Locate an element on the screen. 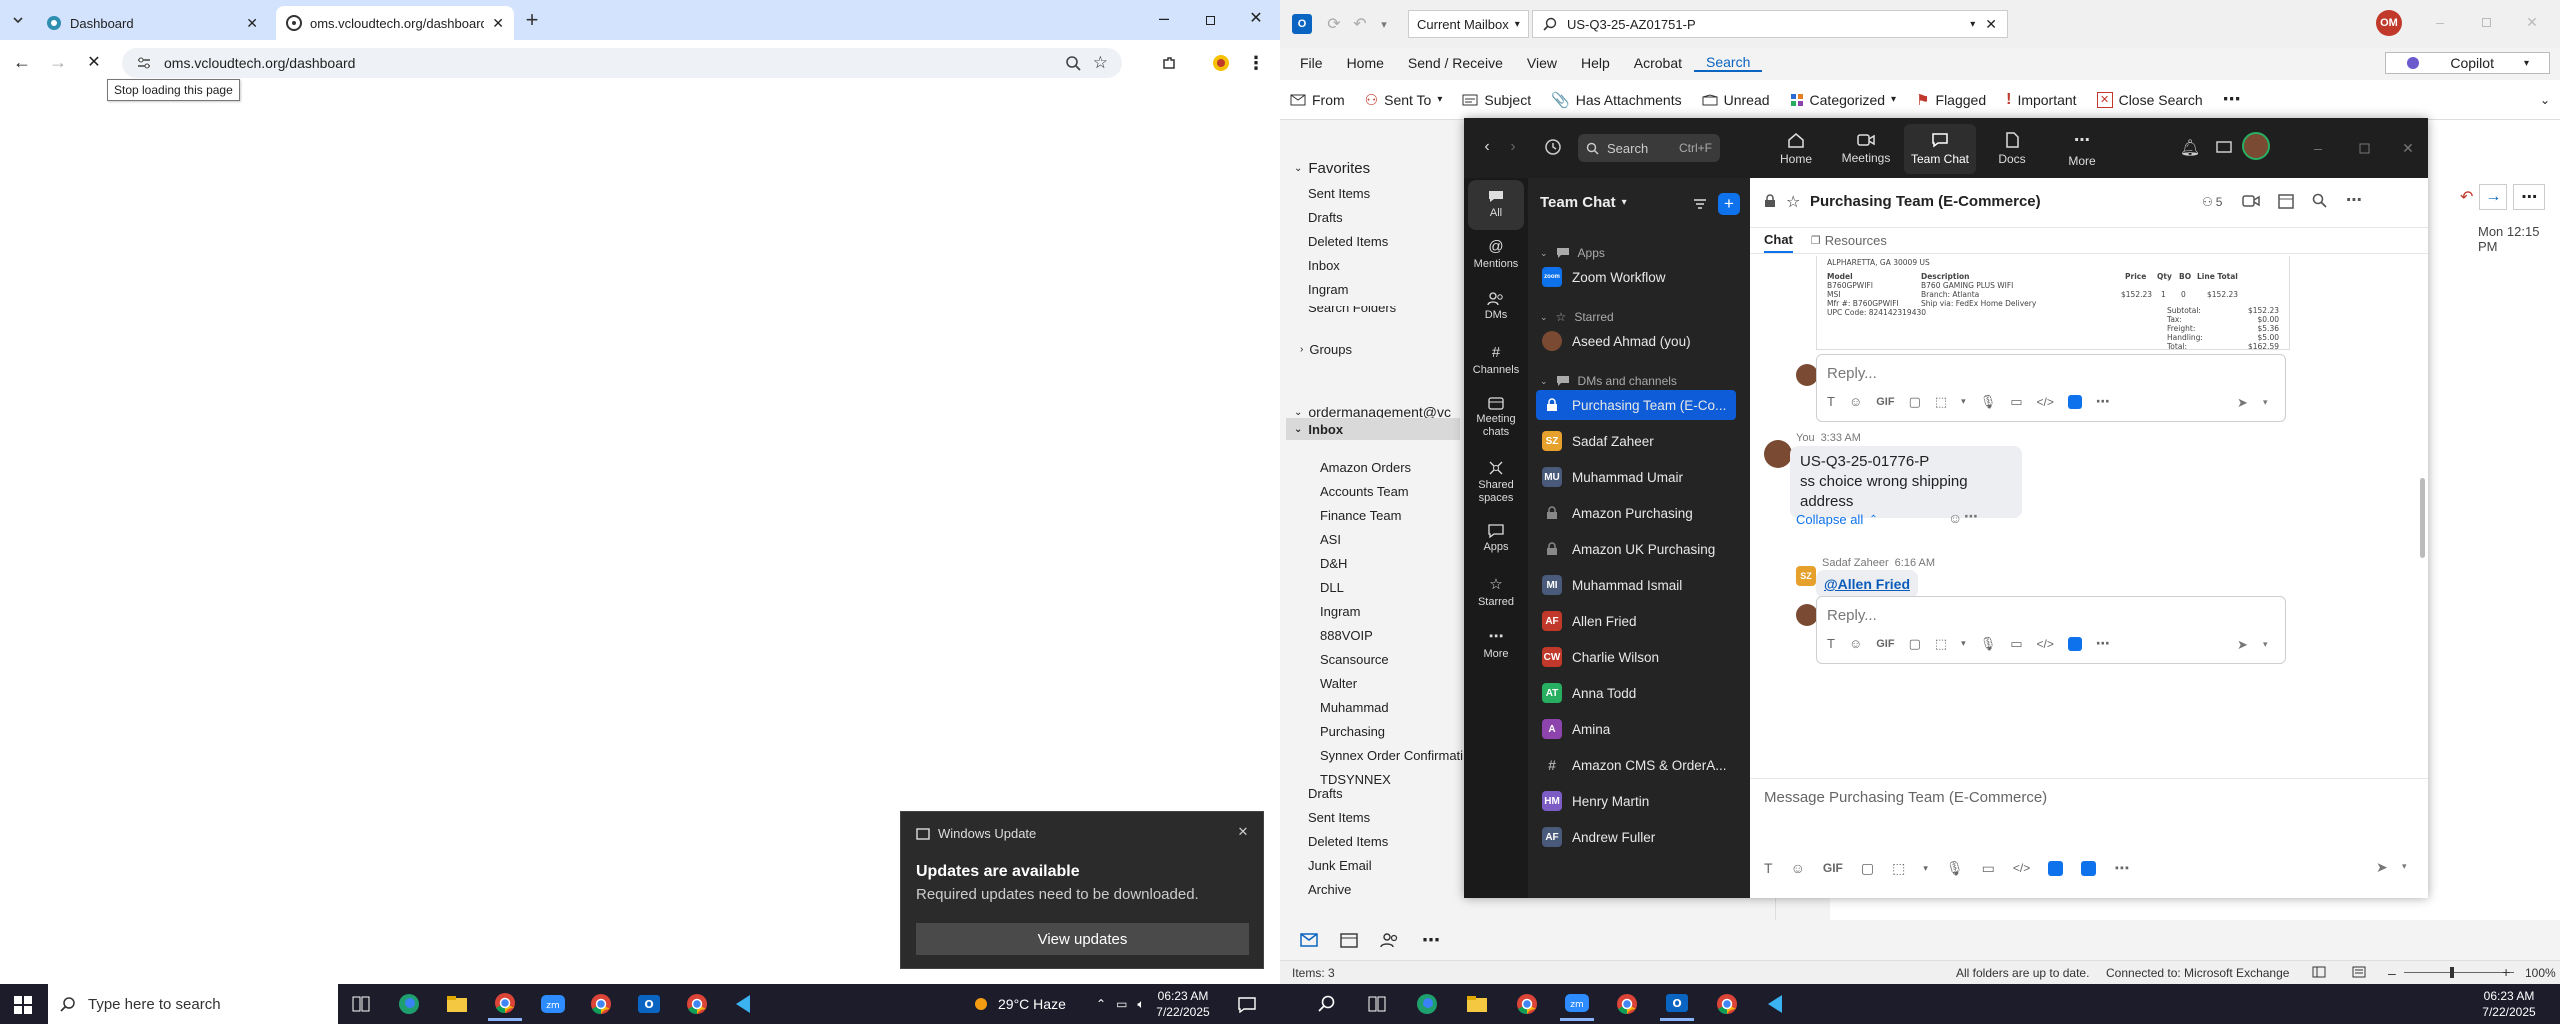  tab-meetings: Meetings is located at coordinates (1866, 149).